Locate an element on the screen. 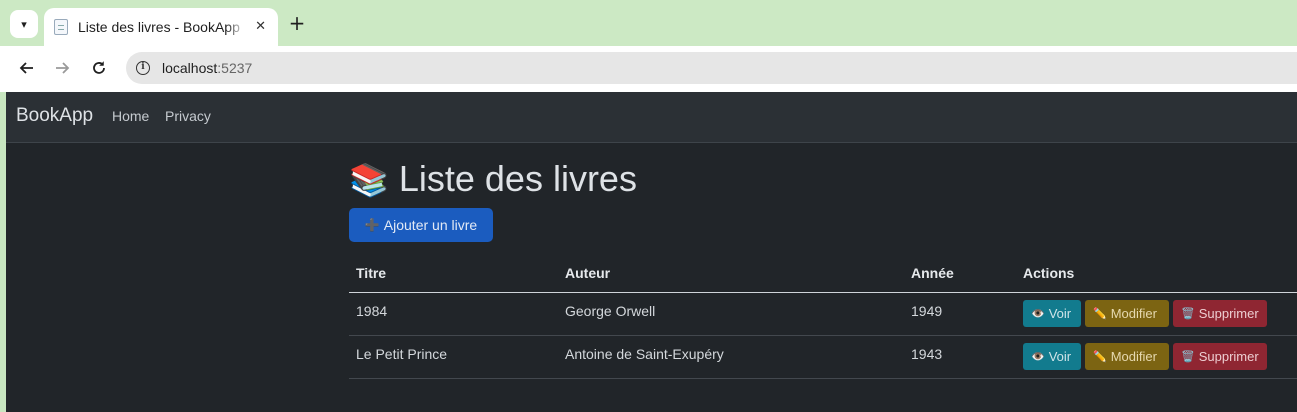 The width and height of the screenshot is (1297, 412). new-tab-button: + is located at coordinates (297, 24).